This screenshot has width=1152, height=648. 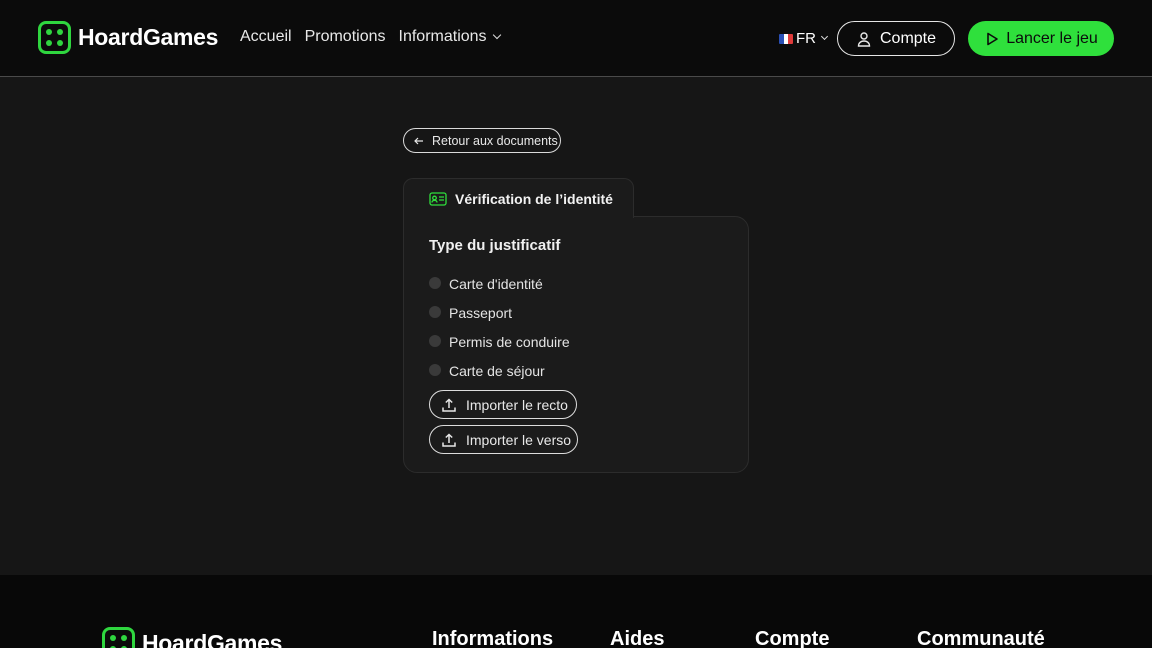 What do you see at coordinates (442, 36) in the screenshot?
I see `nav-item-informations-label: Informations` at bounding box center [442, 36].